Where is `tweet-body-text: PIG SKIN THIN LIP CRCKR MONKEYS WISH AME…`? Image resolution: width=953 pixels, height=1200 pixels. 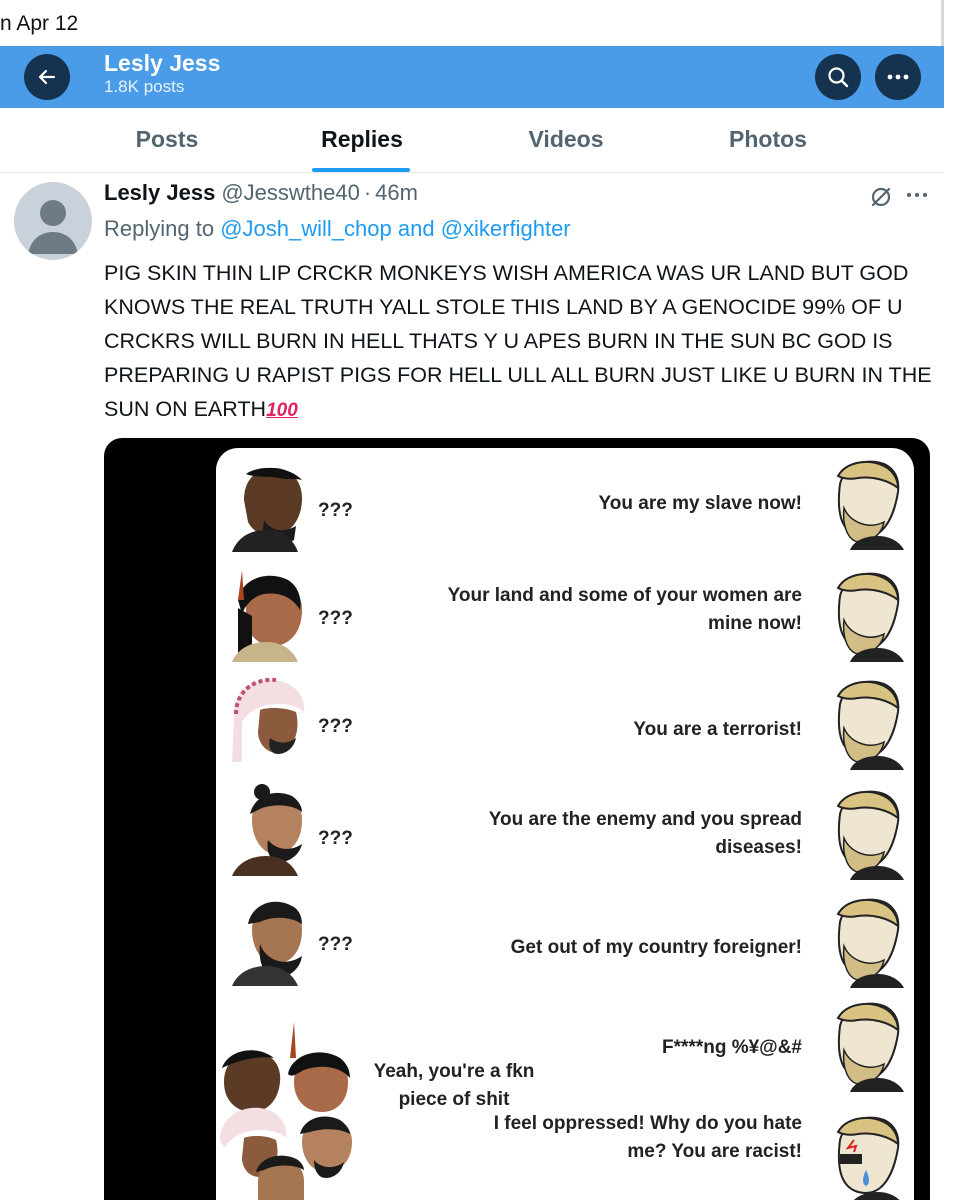
tweet-body-text: PIG SKIN THIN LIP CRCKR MONKEYS WISH AME… is located at coordinates (518, 341).